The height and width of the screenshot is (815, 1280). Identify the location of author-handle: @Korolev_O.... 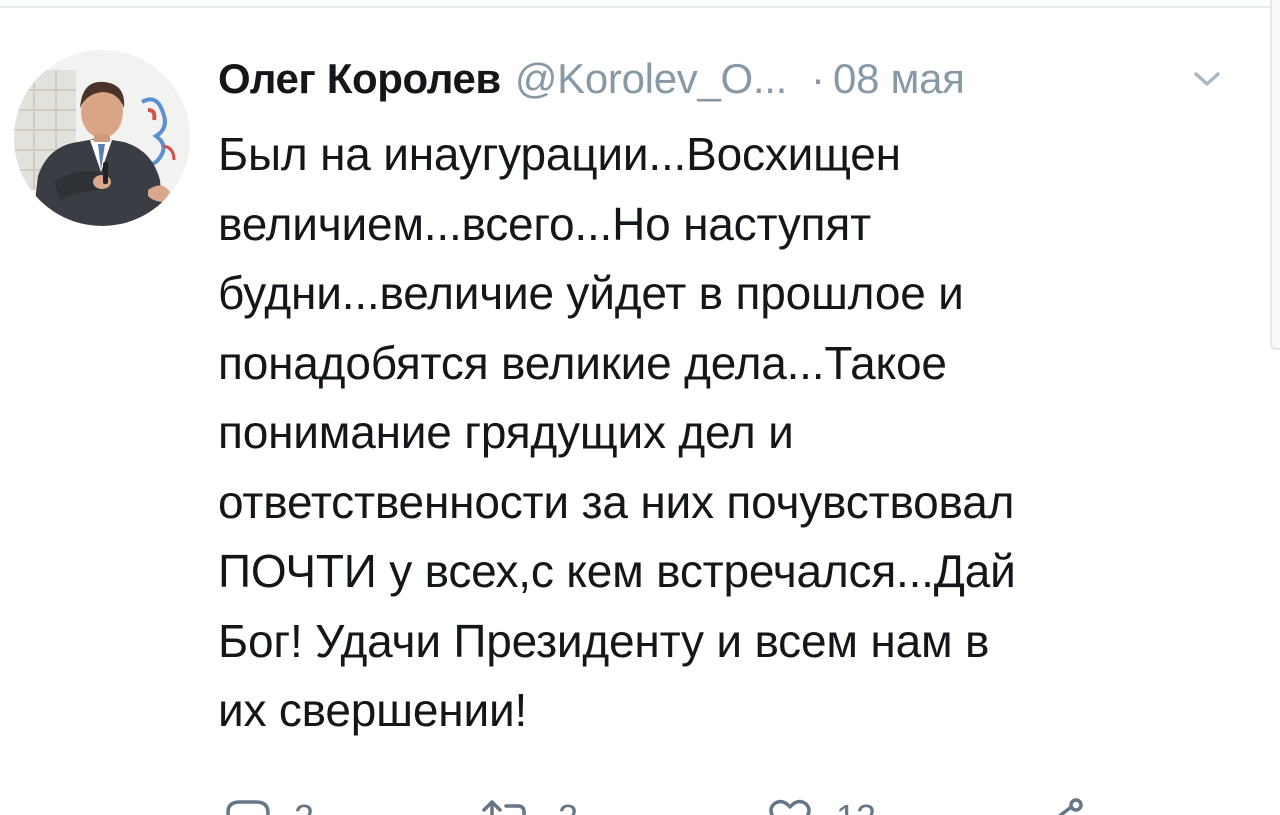
(651, 79).